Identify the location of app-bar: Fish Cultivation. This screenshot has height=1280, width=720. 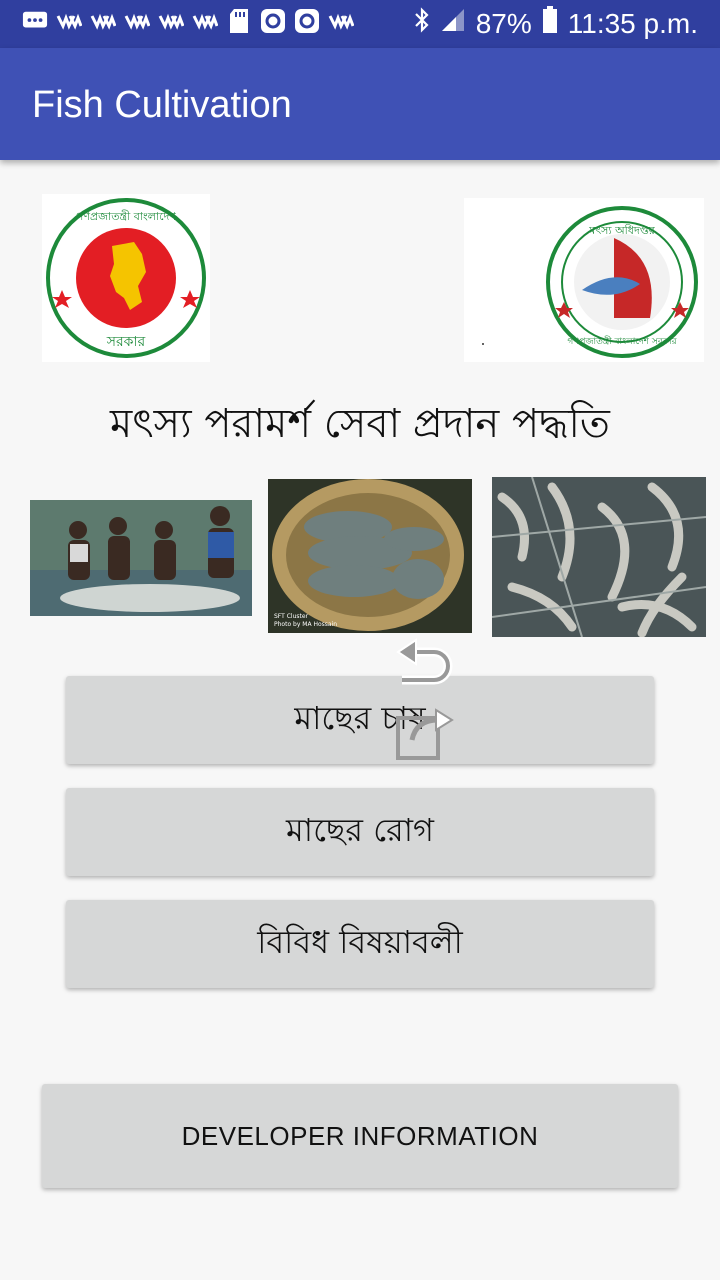
(360, 104).